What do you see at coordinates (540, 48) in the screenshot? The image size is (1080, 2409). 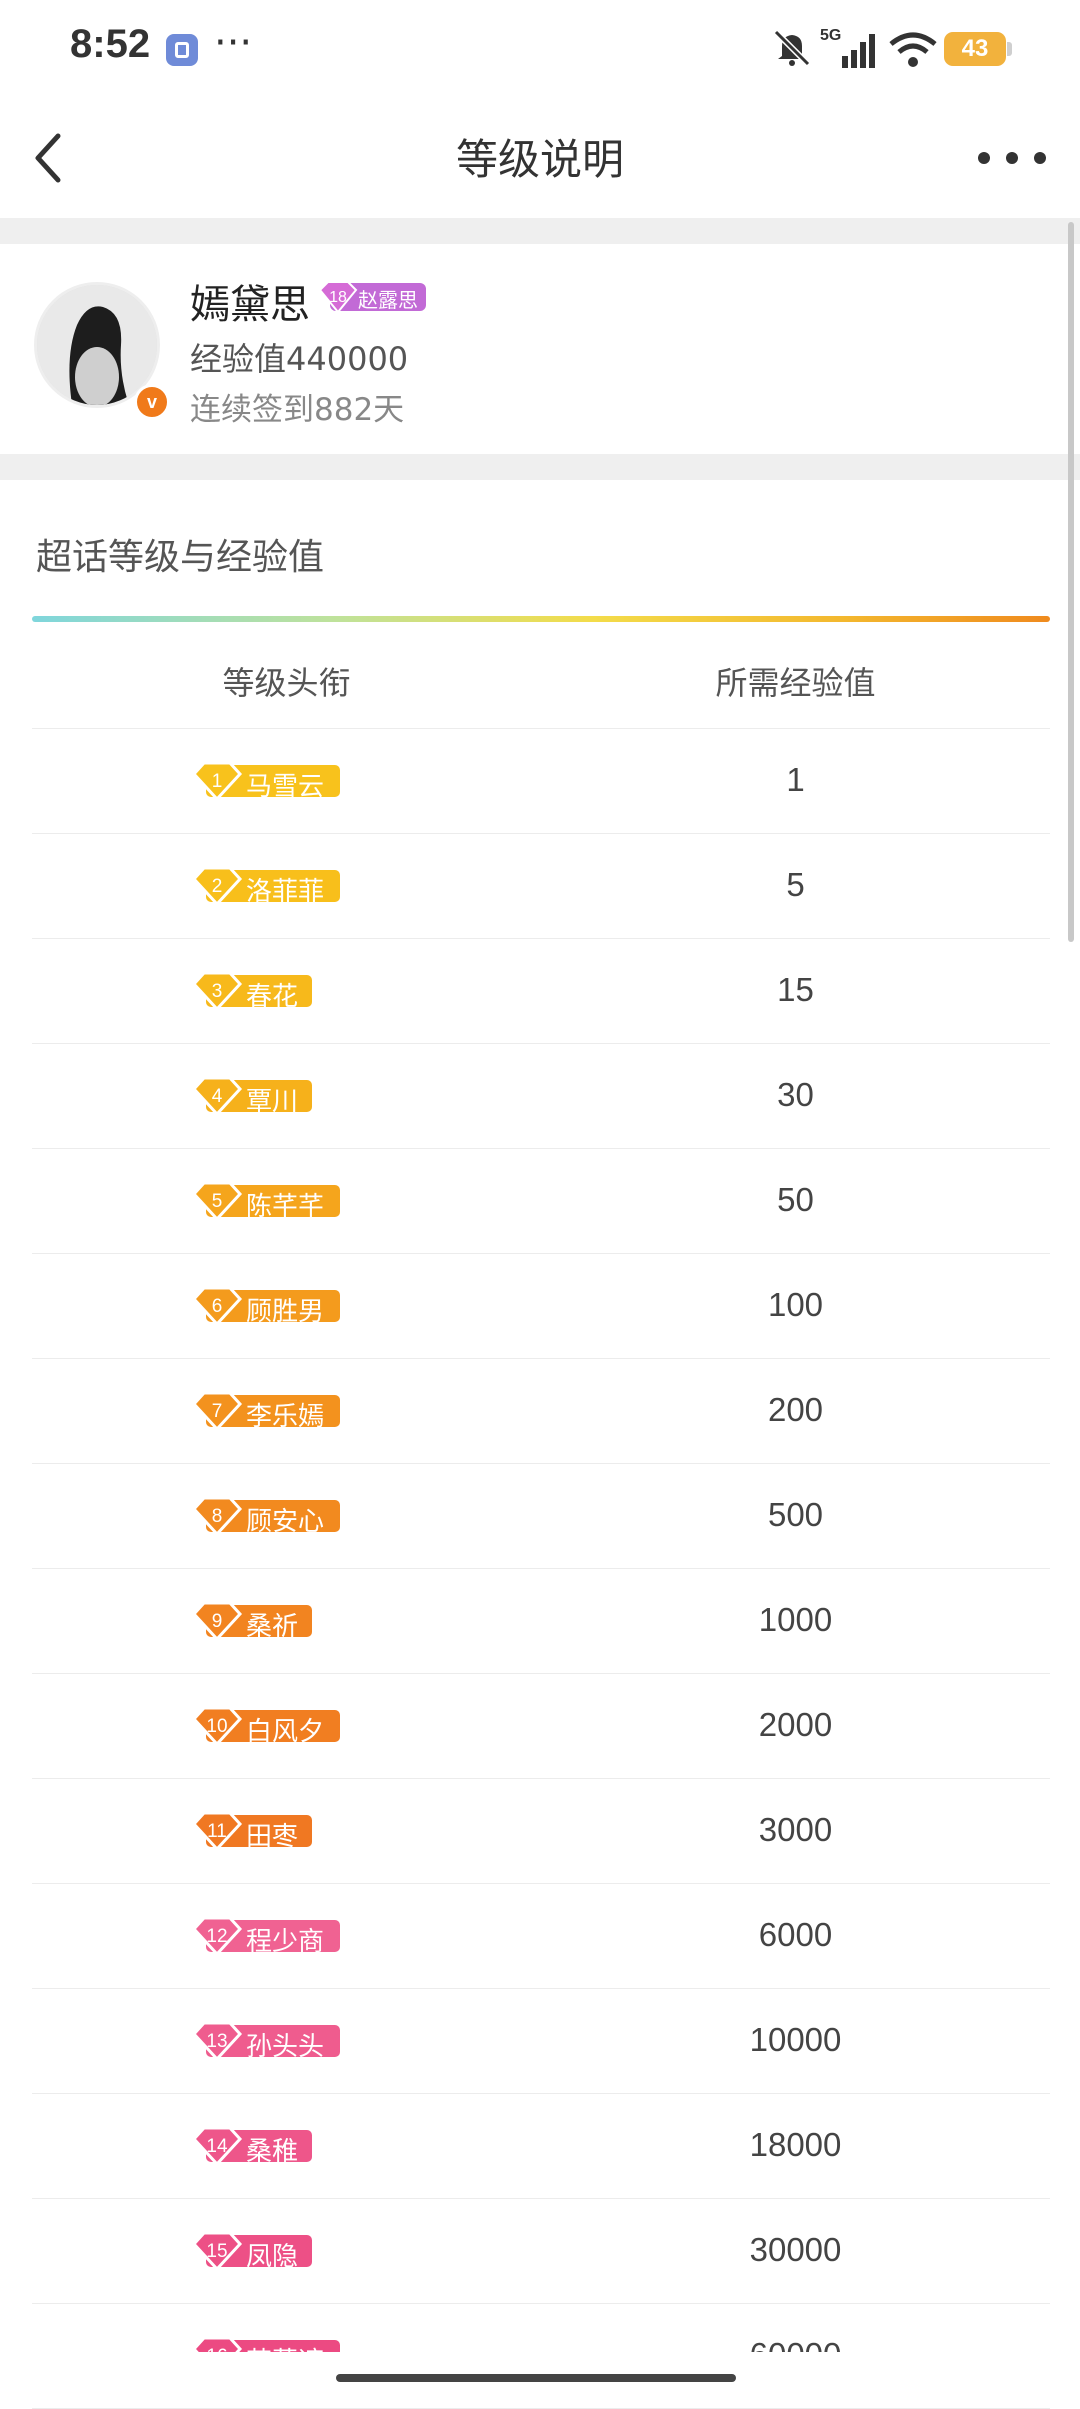 I see `status-bar: 8:52 ··· 5G 43` at bounding box center [540, 48].